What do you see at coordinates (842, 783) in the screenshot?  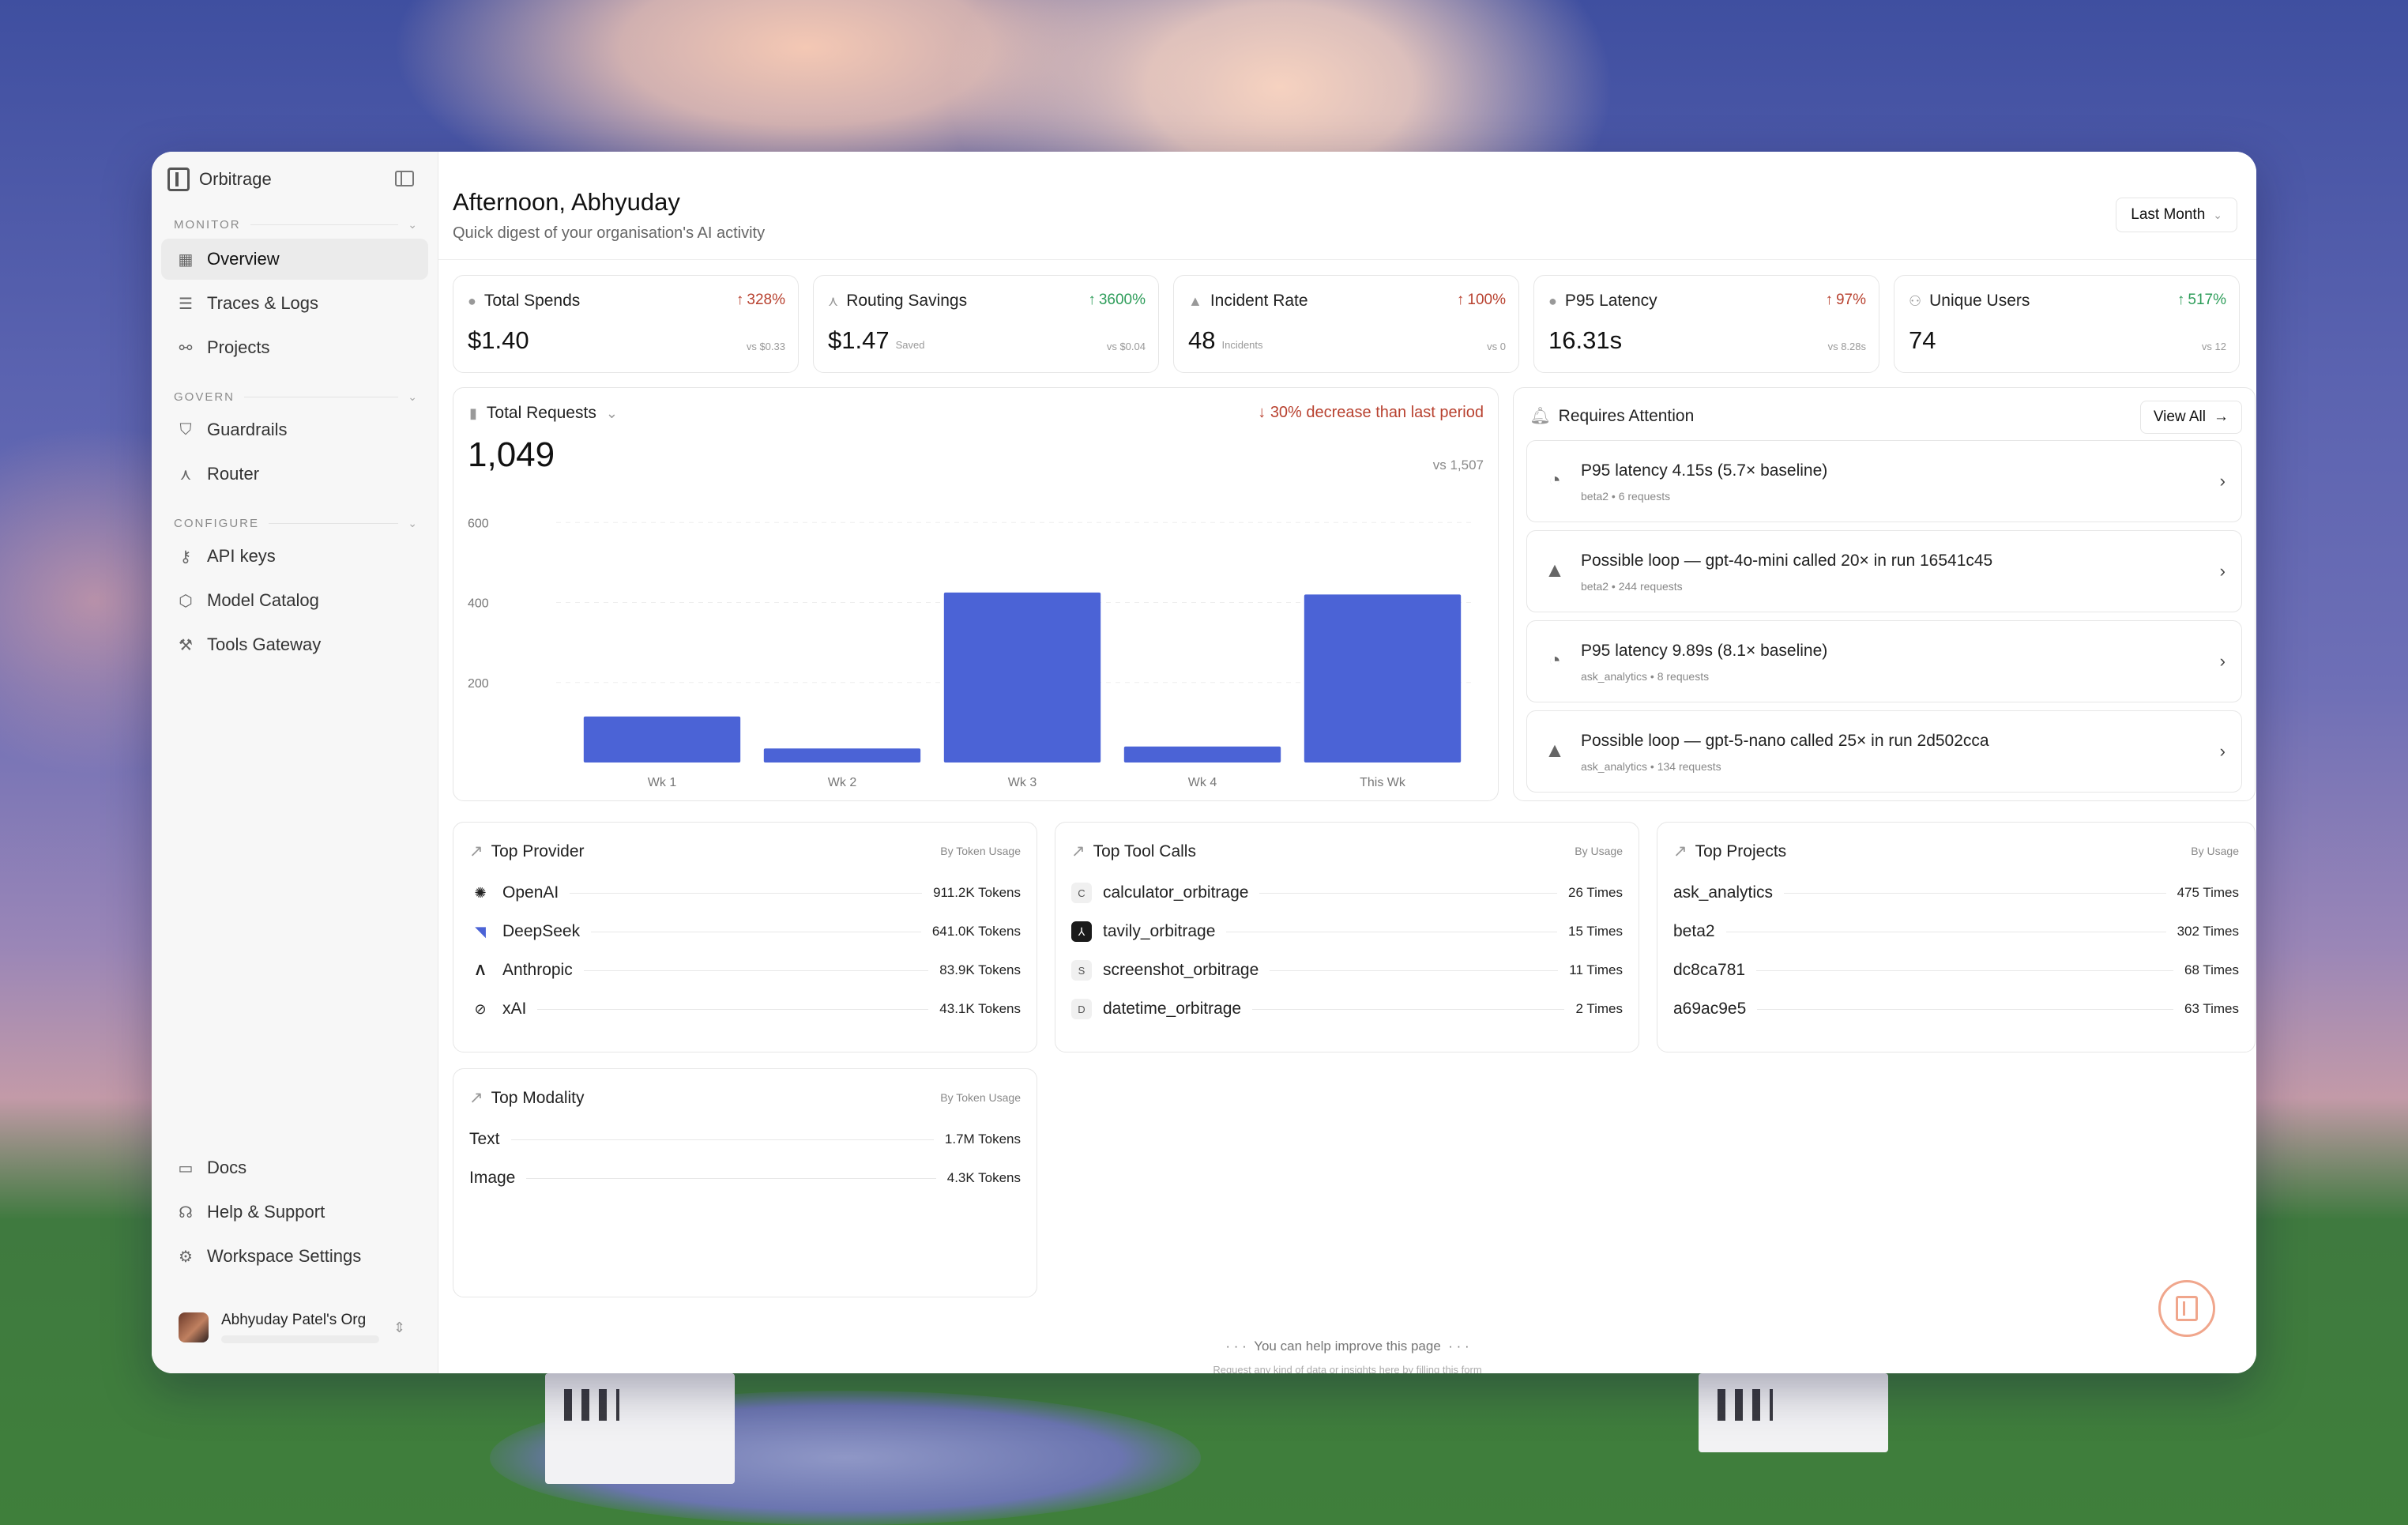 I see `x-tick-label: Wk 2` at bounding box center [842, 783].